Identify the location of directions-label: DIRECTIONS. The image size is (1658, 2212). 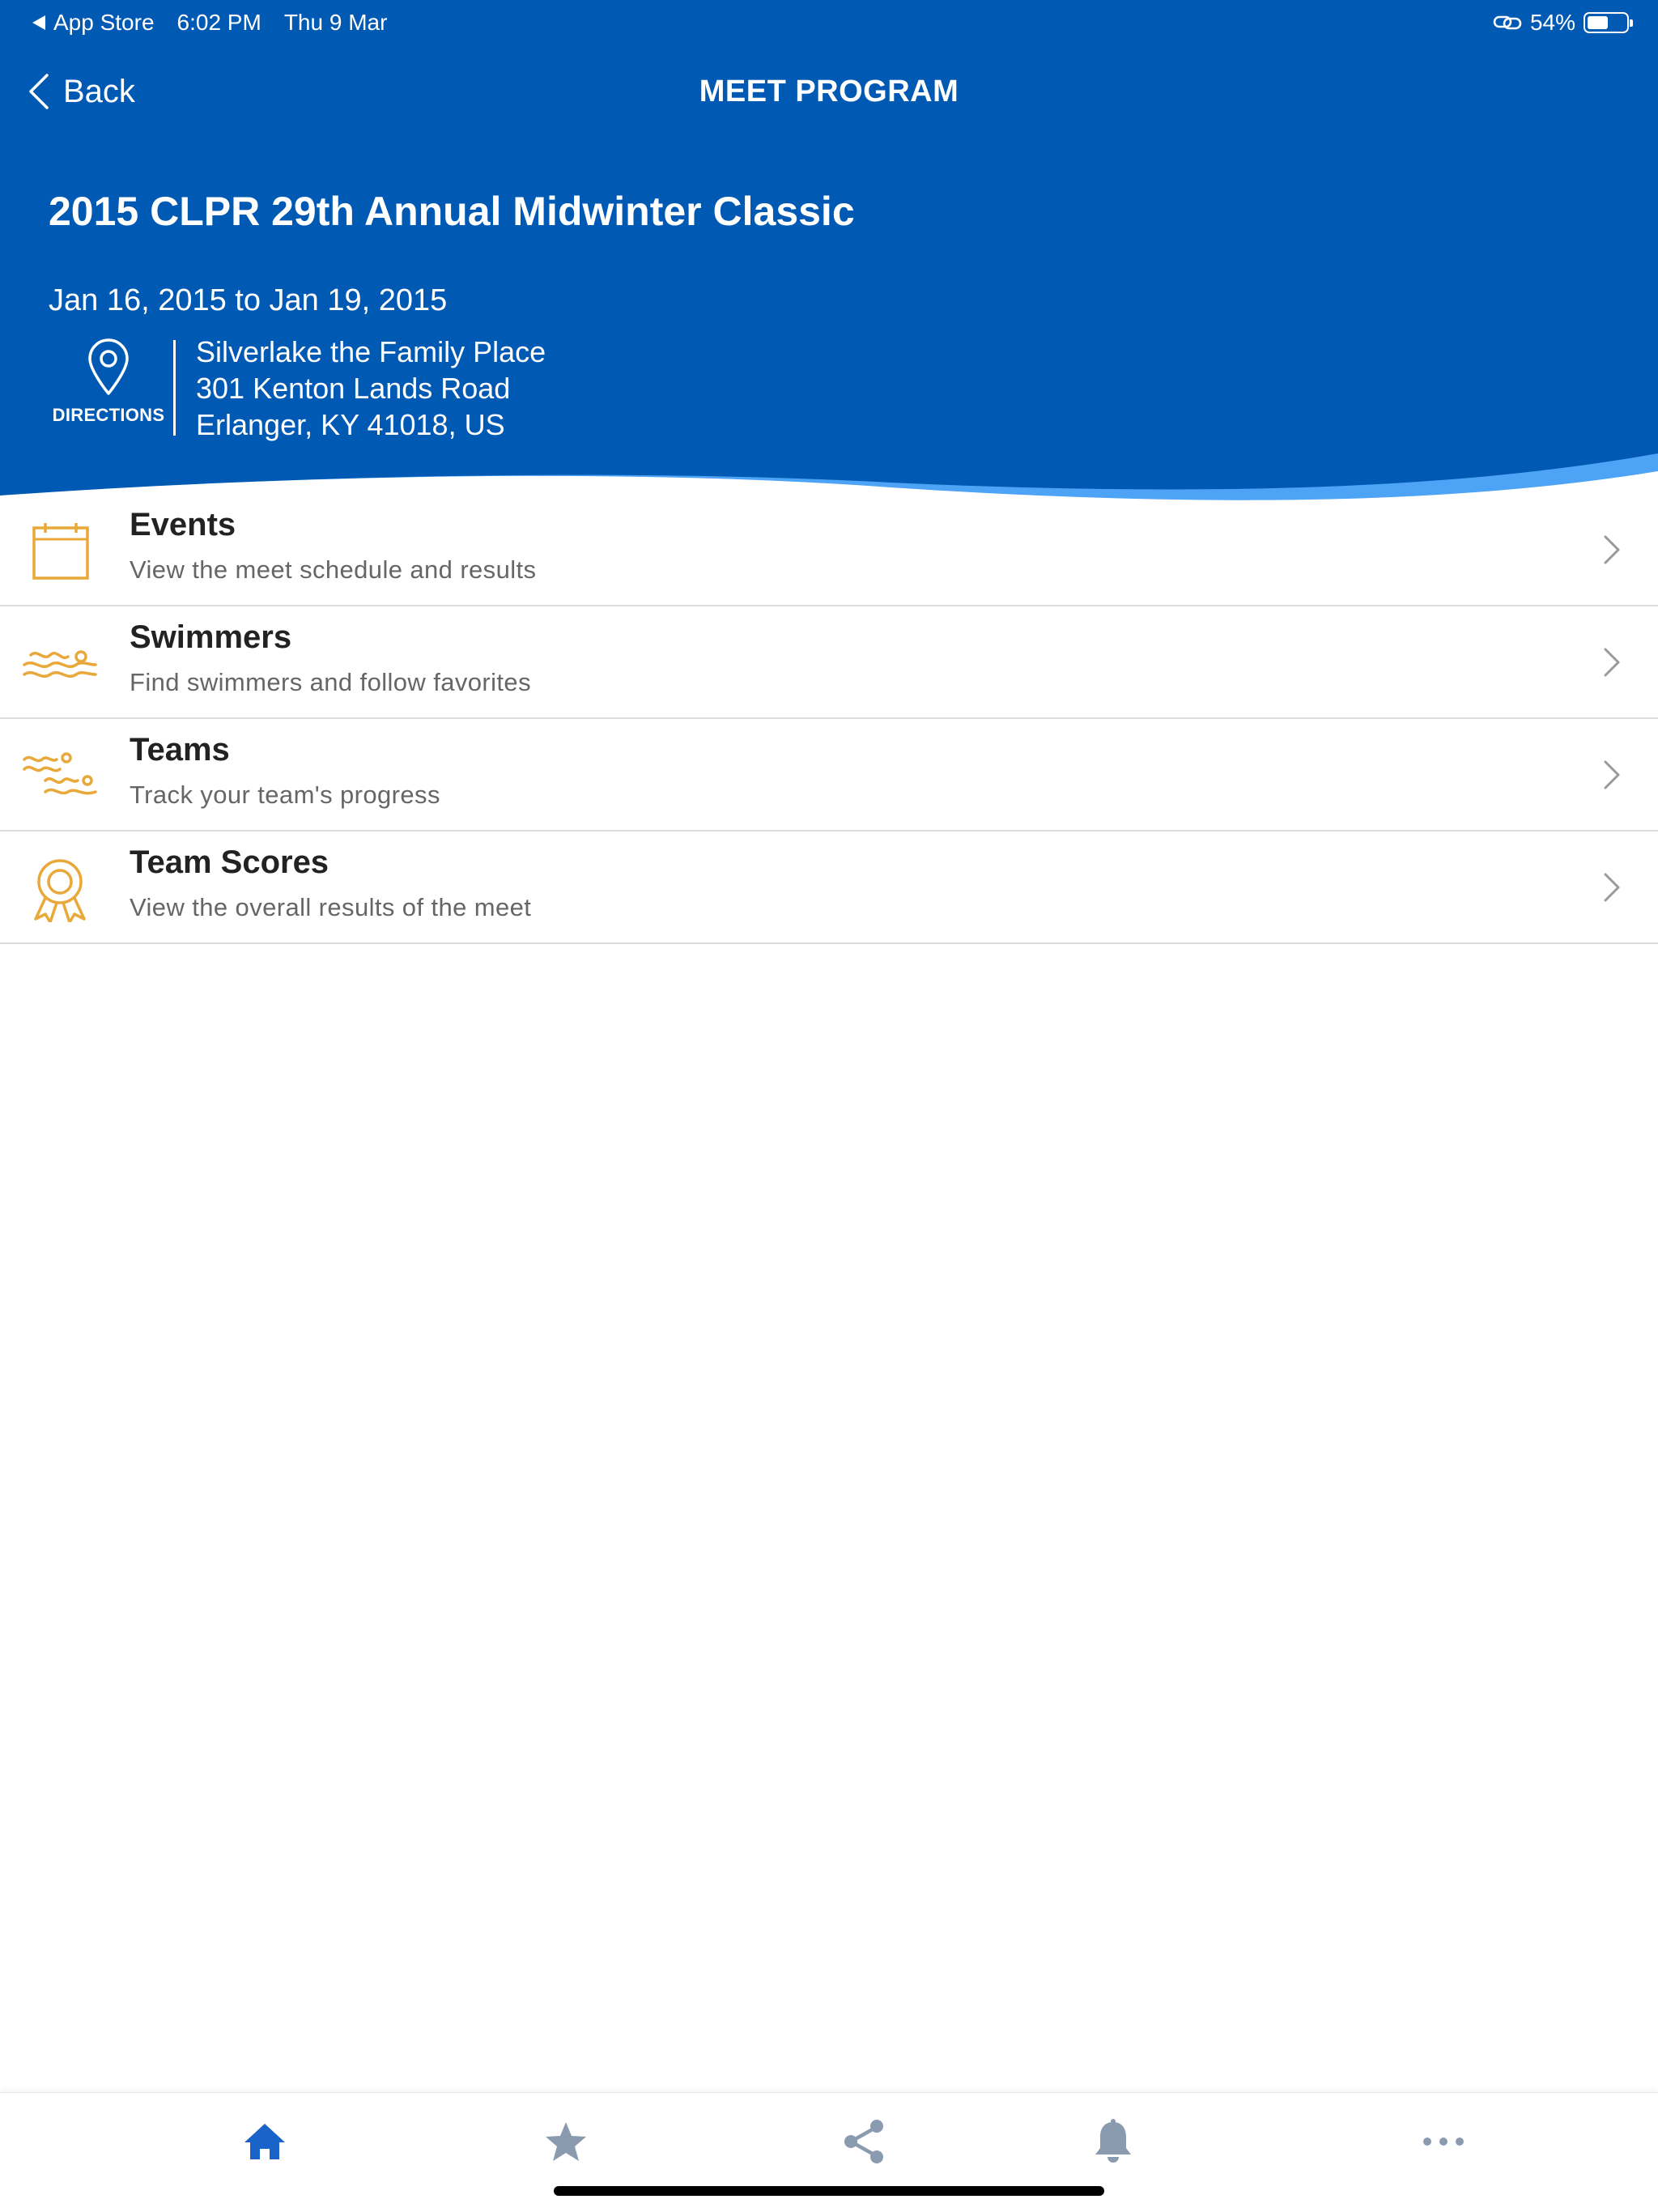
(108, 415).